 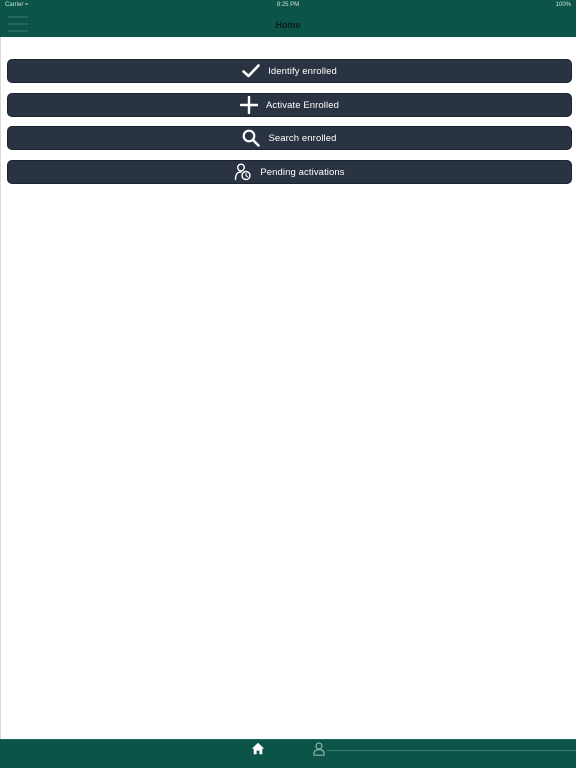 What do you see at coordinates (302, 71) in the screenshot?
I see `identify-enrolled-label: Identify enrolled` at bounding box center [302, 71].